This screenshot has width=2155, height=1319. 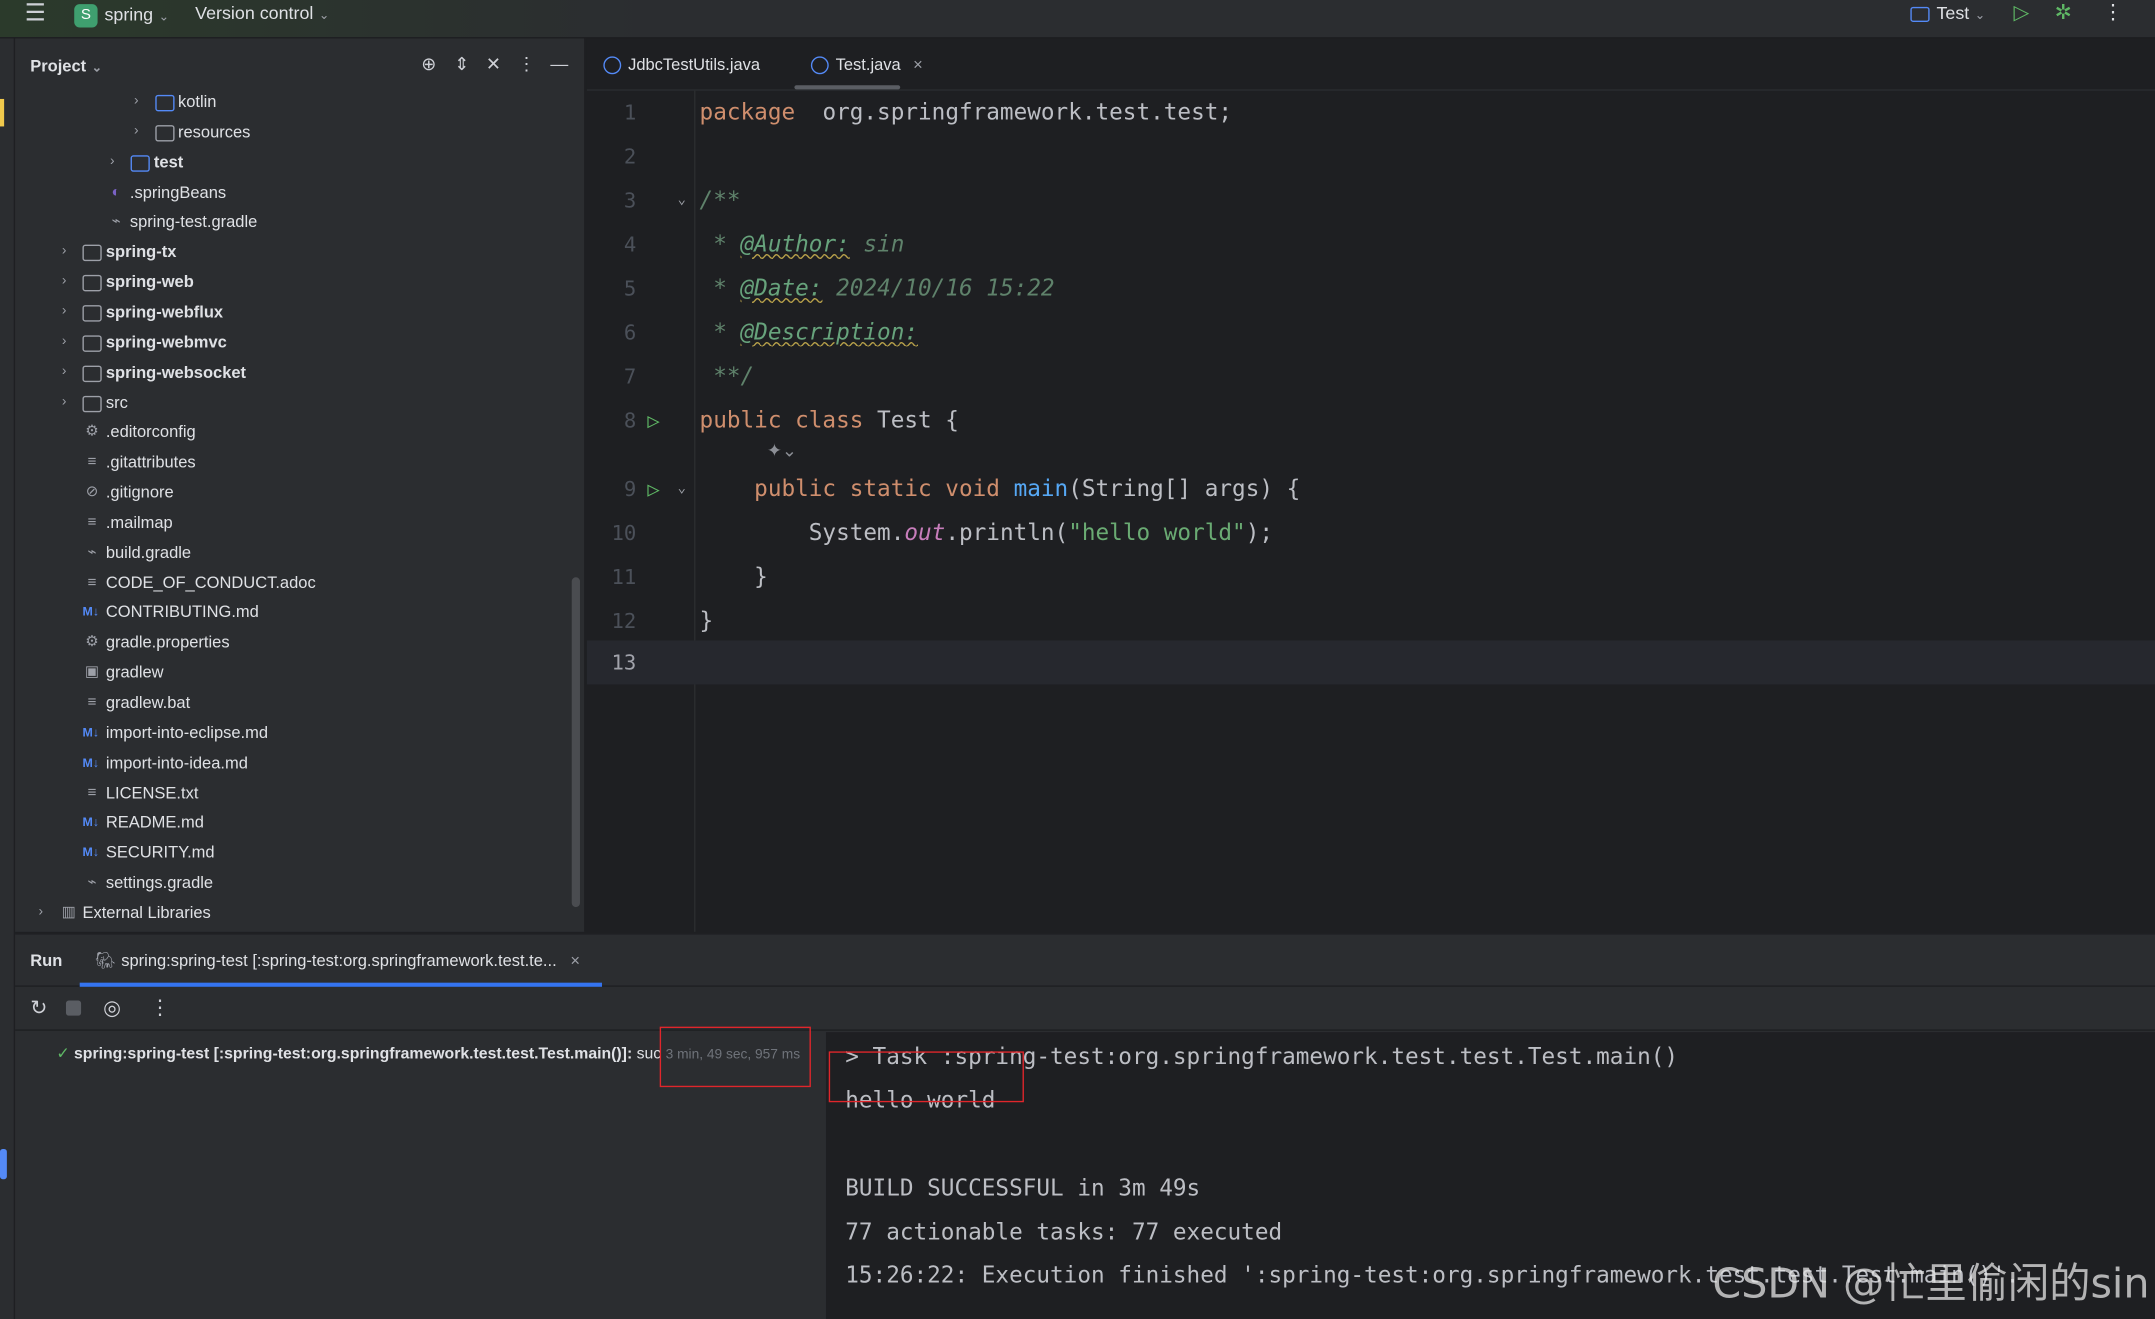 I want to click on tree-item: › test, so click(x=293, y=162).